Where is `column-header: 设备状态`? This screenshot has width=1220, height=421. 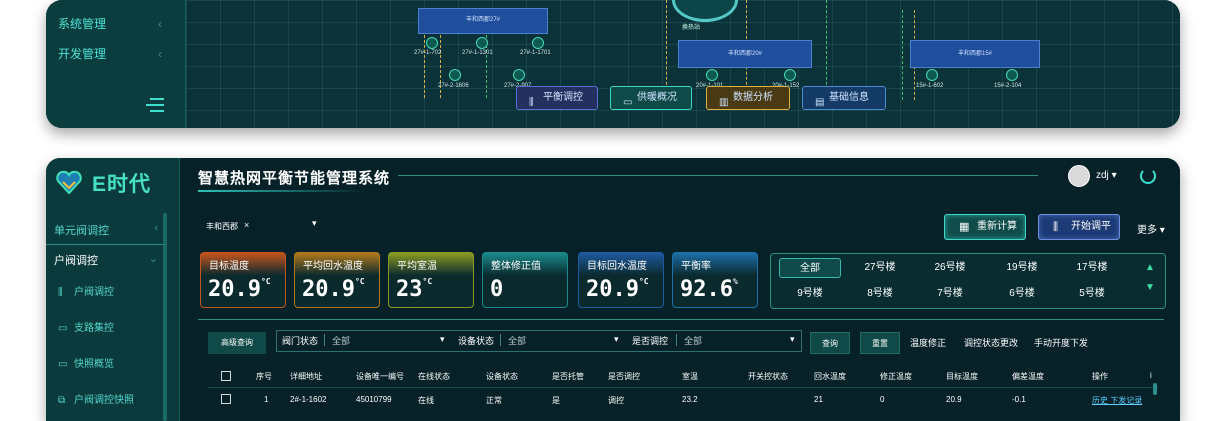
column-header: 设备状态 is located at coordinates (502, 376).